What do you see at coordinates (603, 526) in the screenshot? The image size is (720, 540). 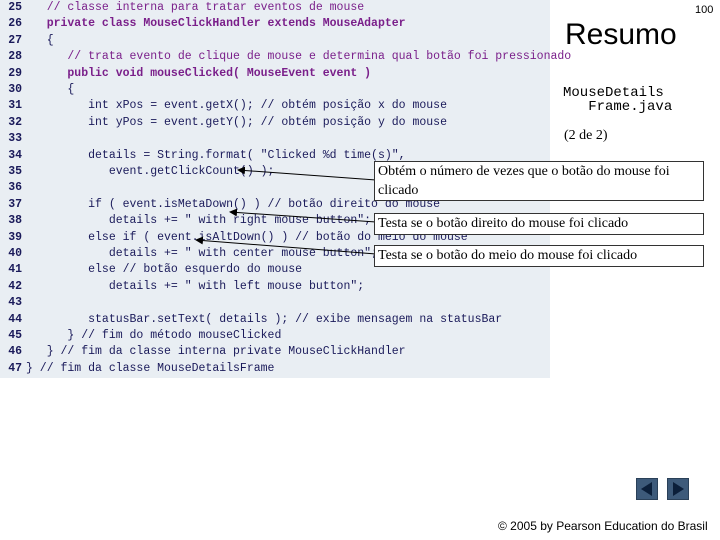 I see `copyright-footer: © 2005 by Pearson Education do Brasil` at bounding box center [603, 526].